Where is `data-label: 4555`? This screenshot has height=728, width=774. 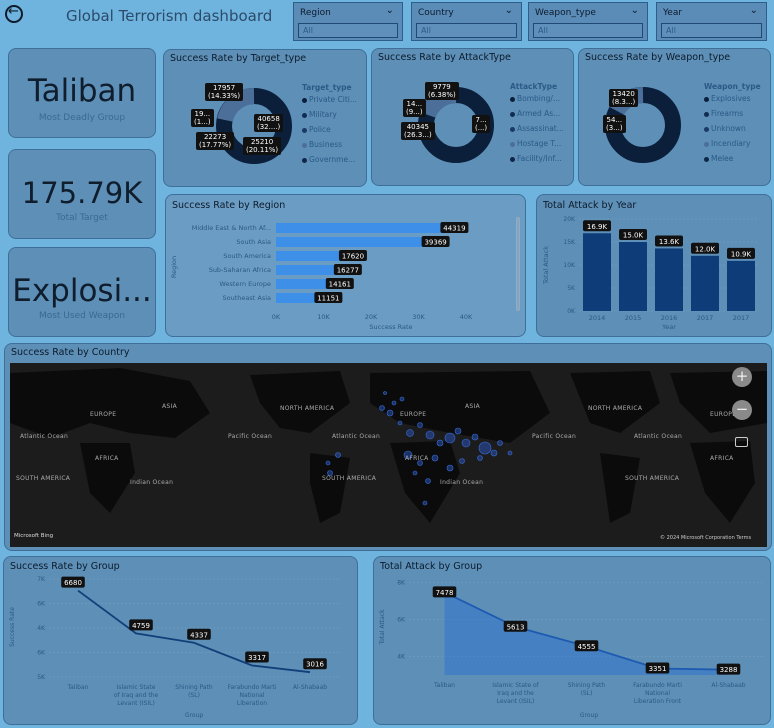
data-label: 4555 is located at coordinates (587, 647).